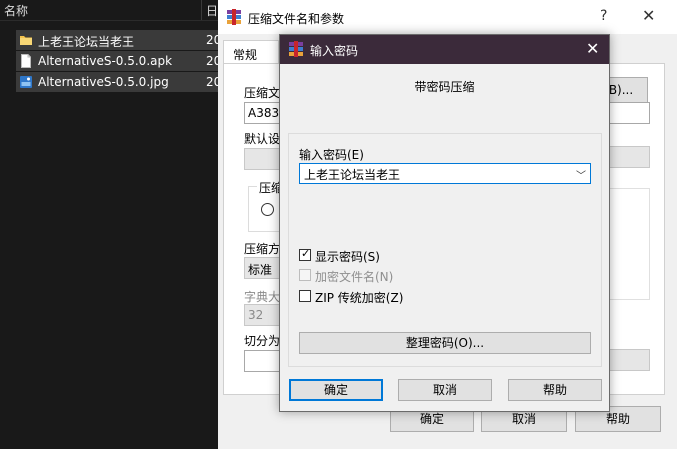  I want to click on password-input: 上老王论坛当老王 ﹀, so click(445, 173).